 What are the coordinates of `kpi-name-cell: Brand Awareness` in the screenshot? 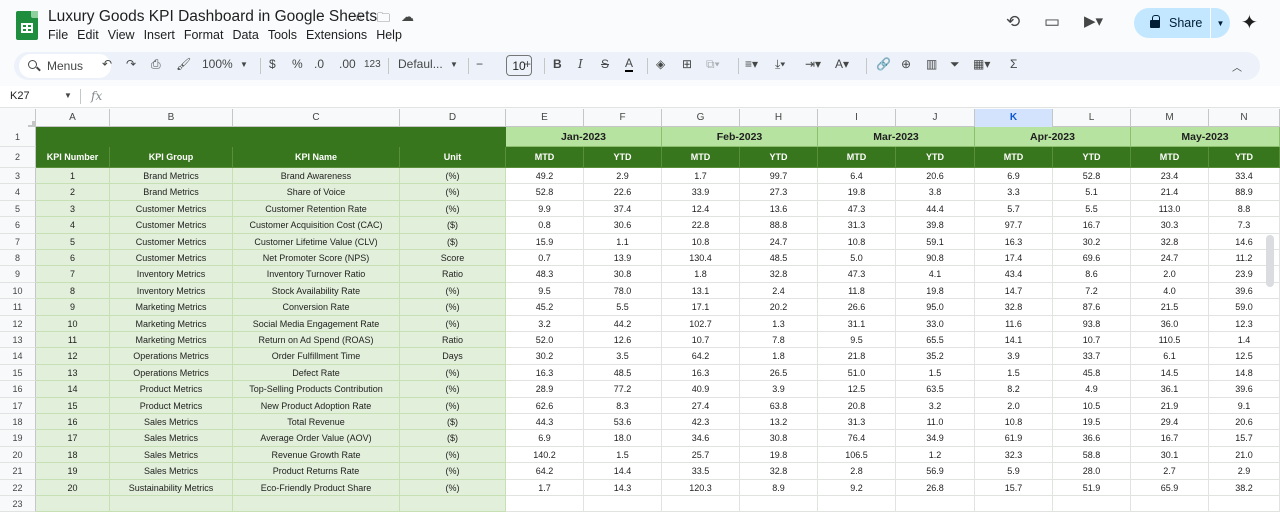 It's located at (316, 176).